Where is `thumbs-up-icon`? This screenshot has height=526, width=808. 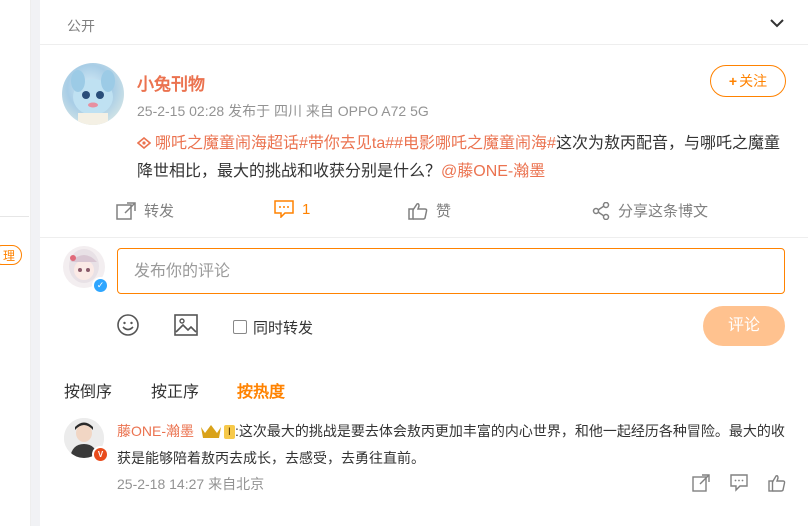
thumbs-up-icon is located at coordinates (418, 211).